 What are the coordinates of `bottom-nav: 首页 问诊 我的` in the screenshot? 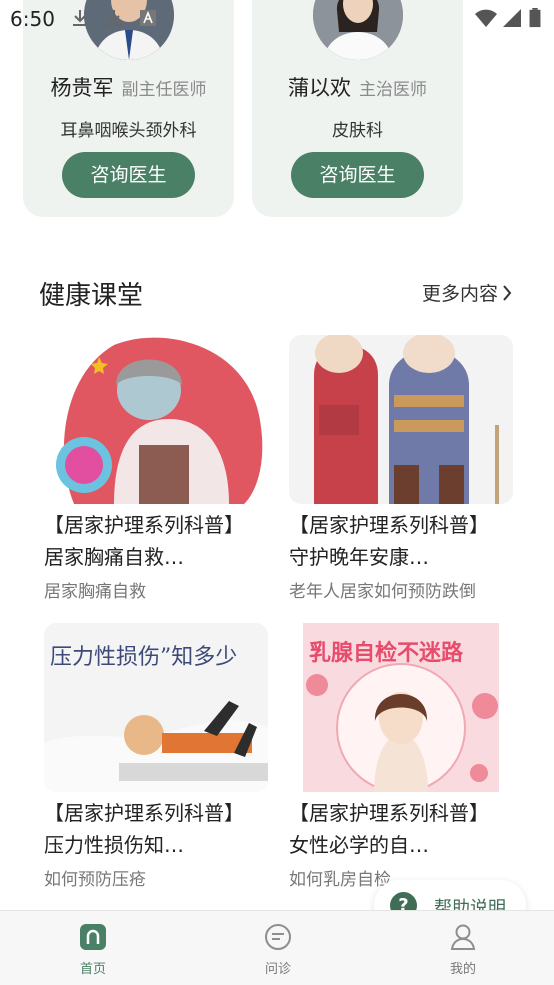 It's located at (277, 947).